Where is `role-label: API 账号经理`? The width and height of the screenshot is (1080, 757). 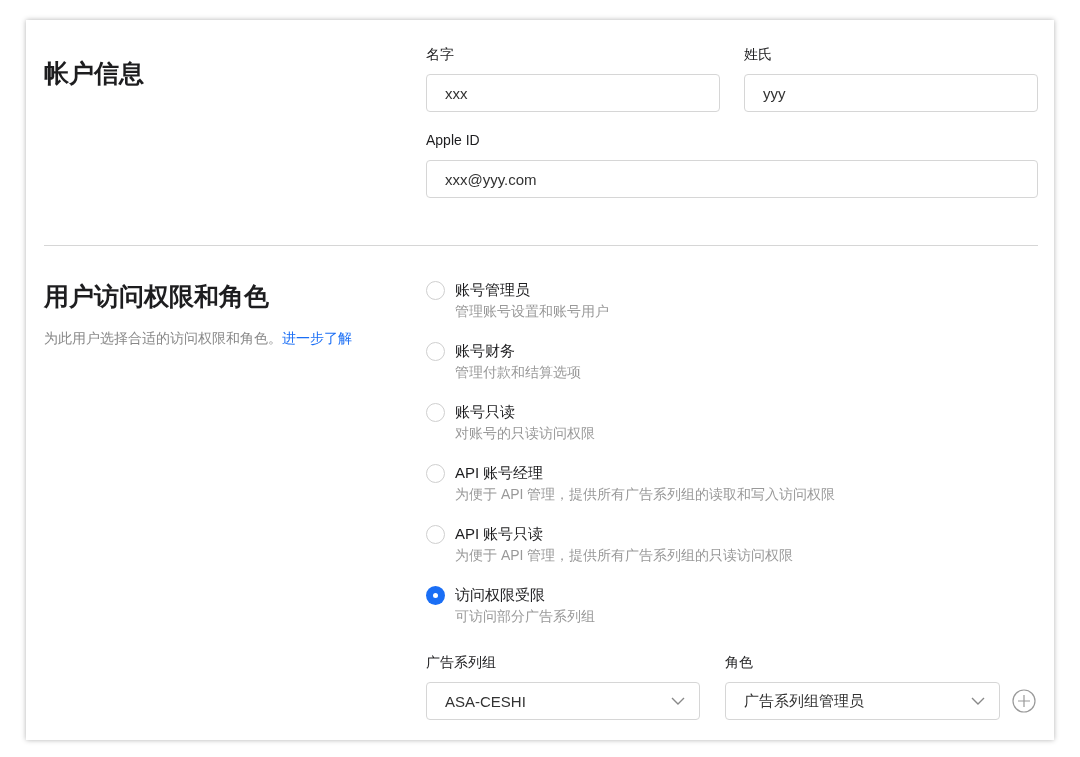 role-label: API 账号经理 is located at coordinates (500, 473).